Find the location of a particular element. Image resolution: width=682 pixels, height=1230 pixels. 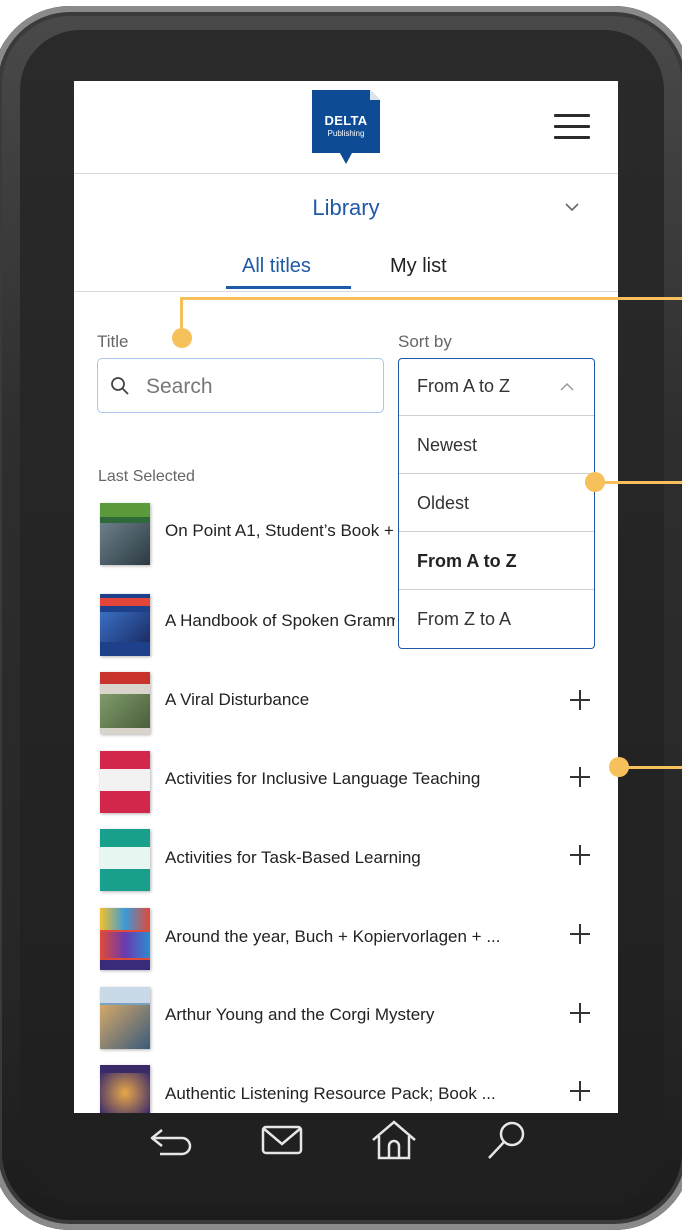

sort-by-label: Sort by is located at coordinates (425, 341).